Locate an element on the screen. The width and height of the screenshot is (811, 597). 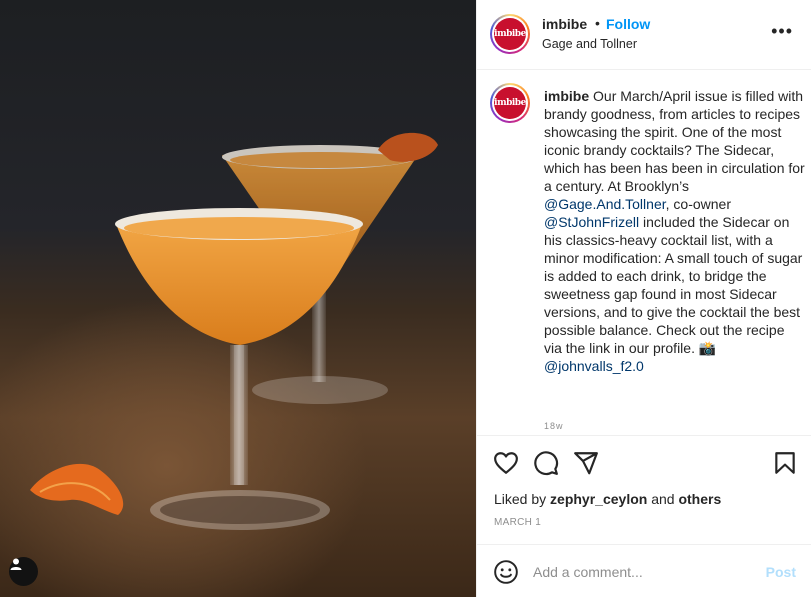
liked-by-others-link: others is located at coordinates (699, 499).